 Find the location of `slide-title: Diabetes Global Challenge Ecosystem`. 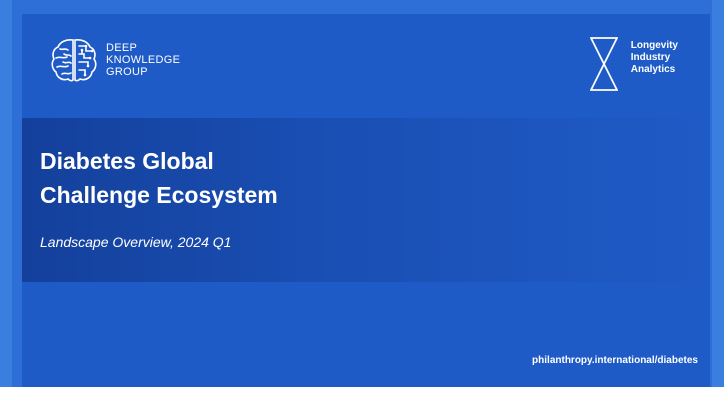

slide-title: Diabetes Global Challenge Ecosystem is located at coordinates (159, 178).